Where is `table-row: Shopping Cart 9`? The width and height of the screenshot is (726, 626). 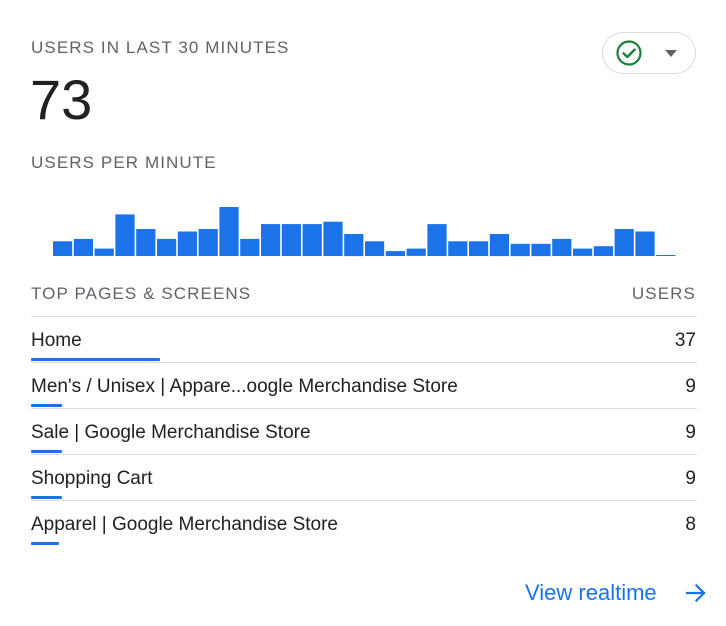 table-row: Shopping Cart 9 is located at coordinates (364, 477).